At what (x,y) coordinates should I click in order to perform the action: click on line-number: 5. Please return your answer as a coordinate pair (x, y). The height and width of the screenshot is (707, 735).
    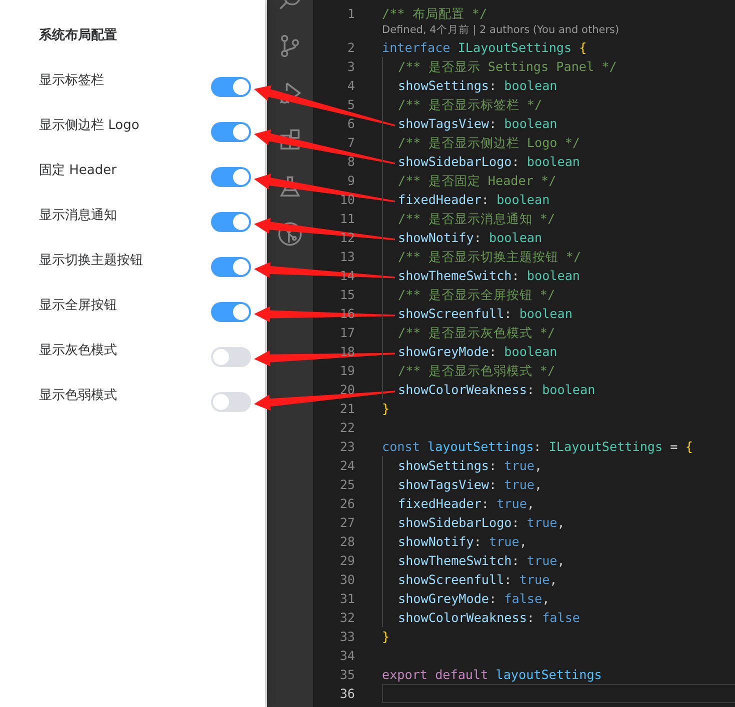
    Looking at the image, I should click on (350, 105).